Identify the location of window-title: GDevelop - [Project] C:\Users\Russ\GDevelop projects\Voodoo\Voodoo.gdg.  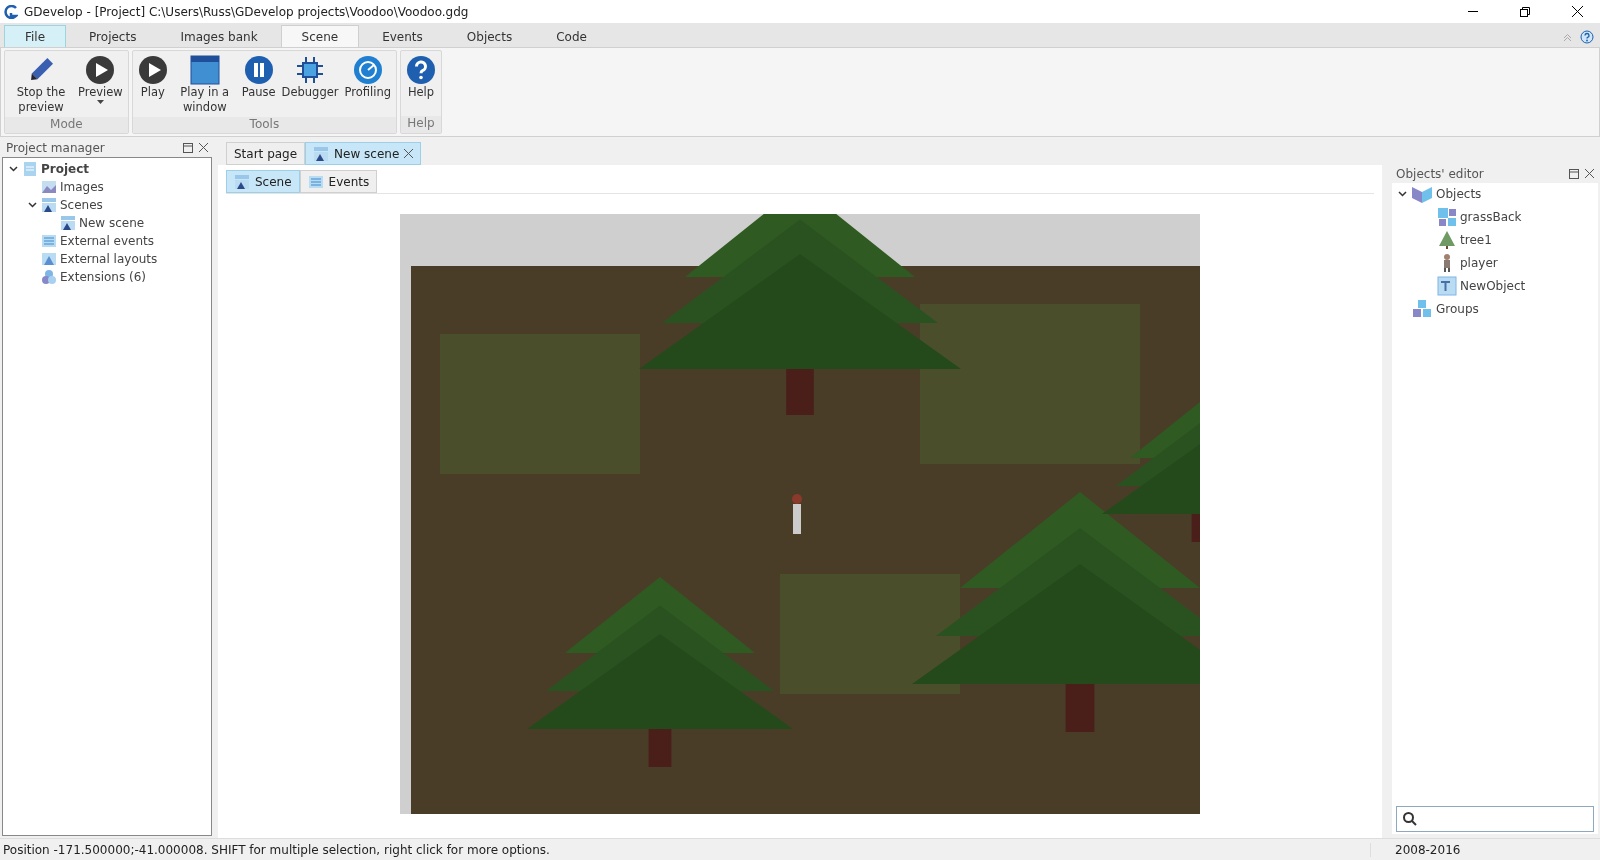
(247, 11).